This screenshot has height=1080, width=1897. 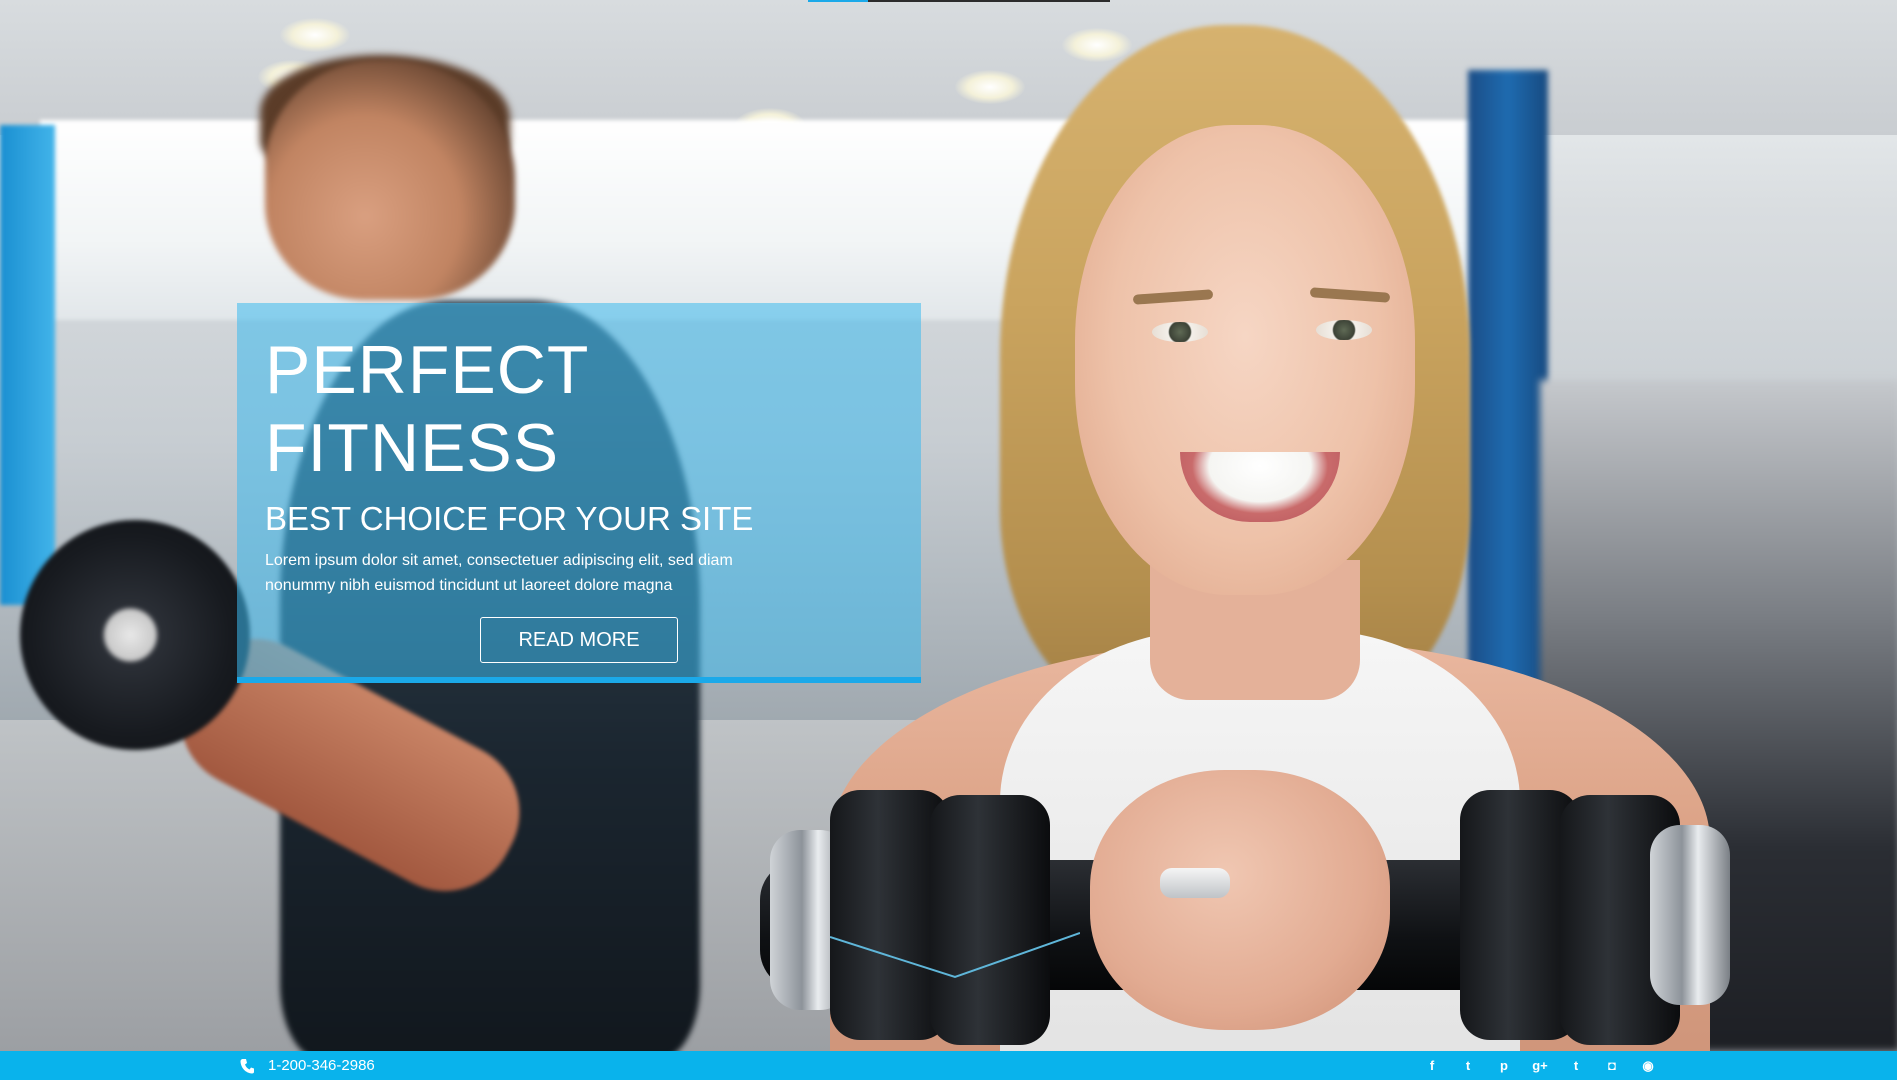 I want to click on google-plus-icon: g+, so click(x=1540, y=1066).